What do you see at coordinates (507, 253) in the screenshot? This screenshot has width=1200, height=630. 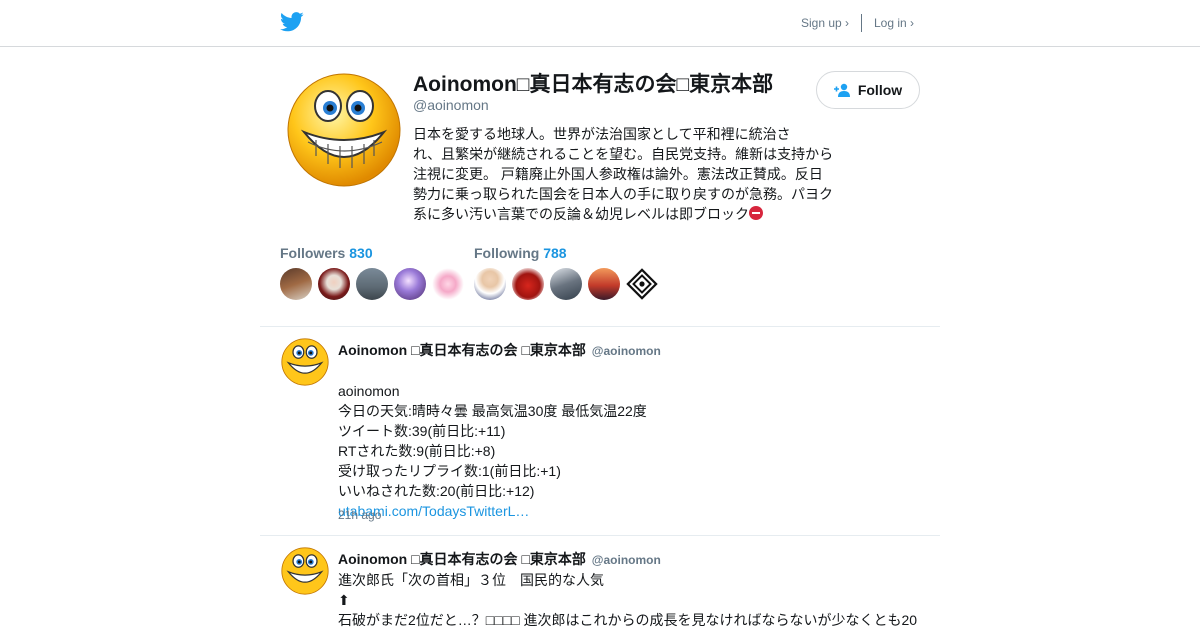 I see `following-label: Following` at bounding box center [507, 253].